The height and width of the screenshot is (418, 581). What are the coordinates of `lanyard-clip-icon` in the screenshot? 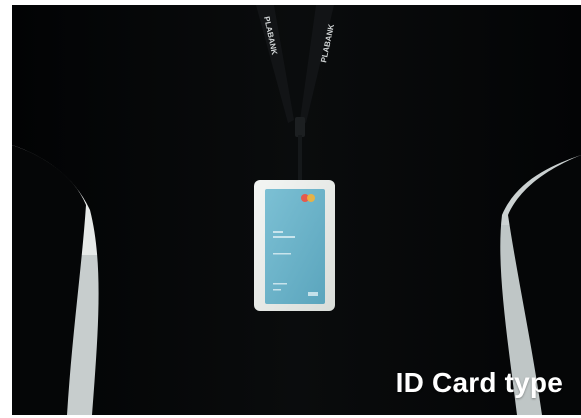 It's located at (300, 127).